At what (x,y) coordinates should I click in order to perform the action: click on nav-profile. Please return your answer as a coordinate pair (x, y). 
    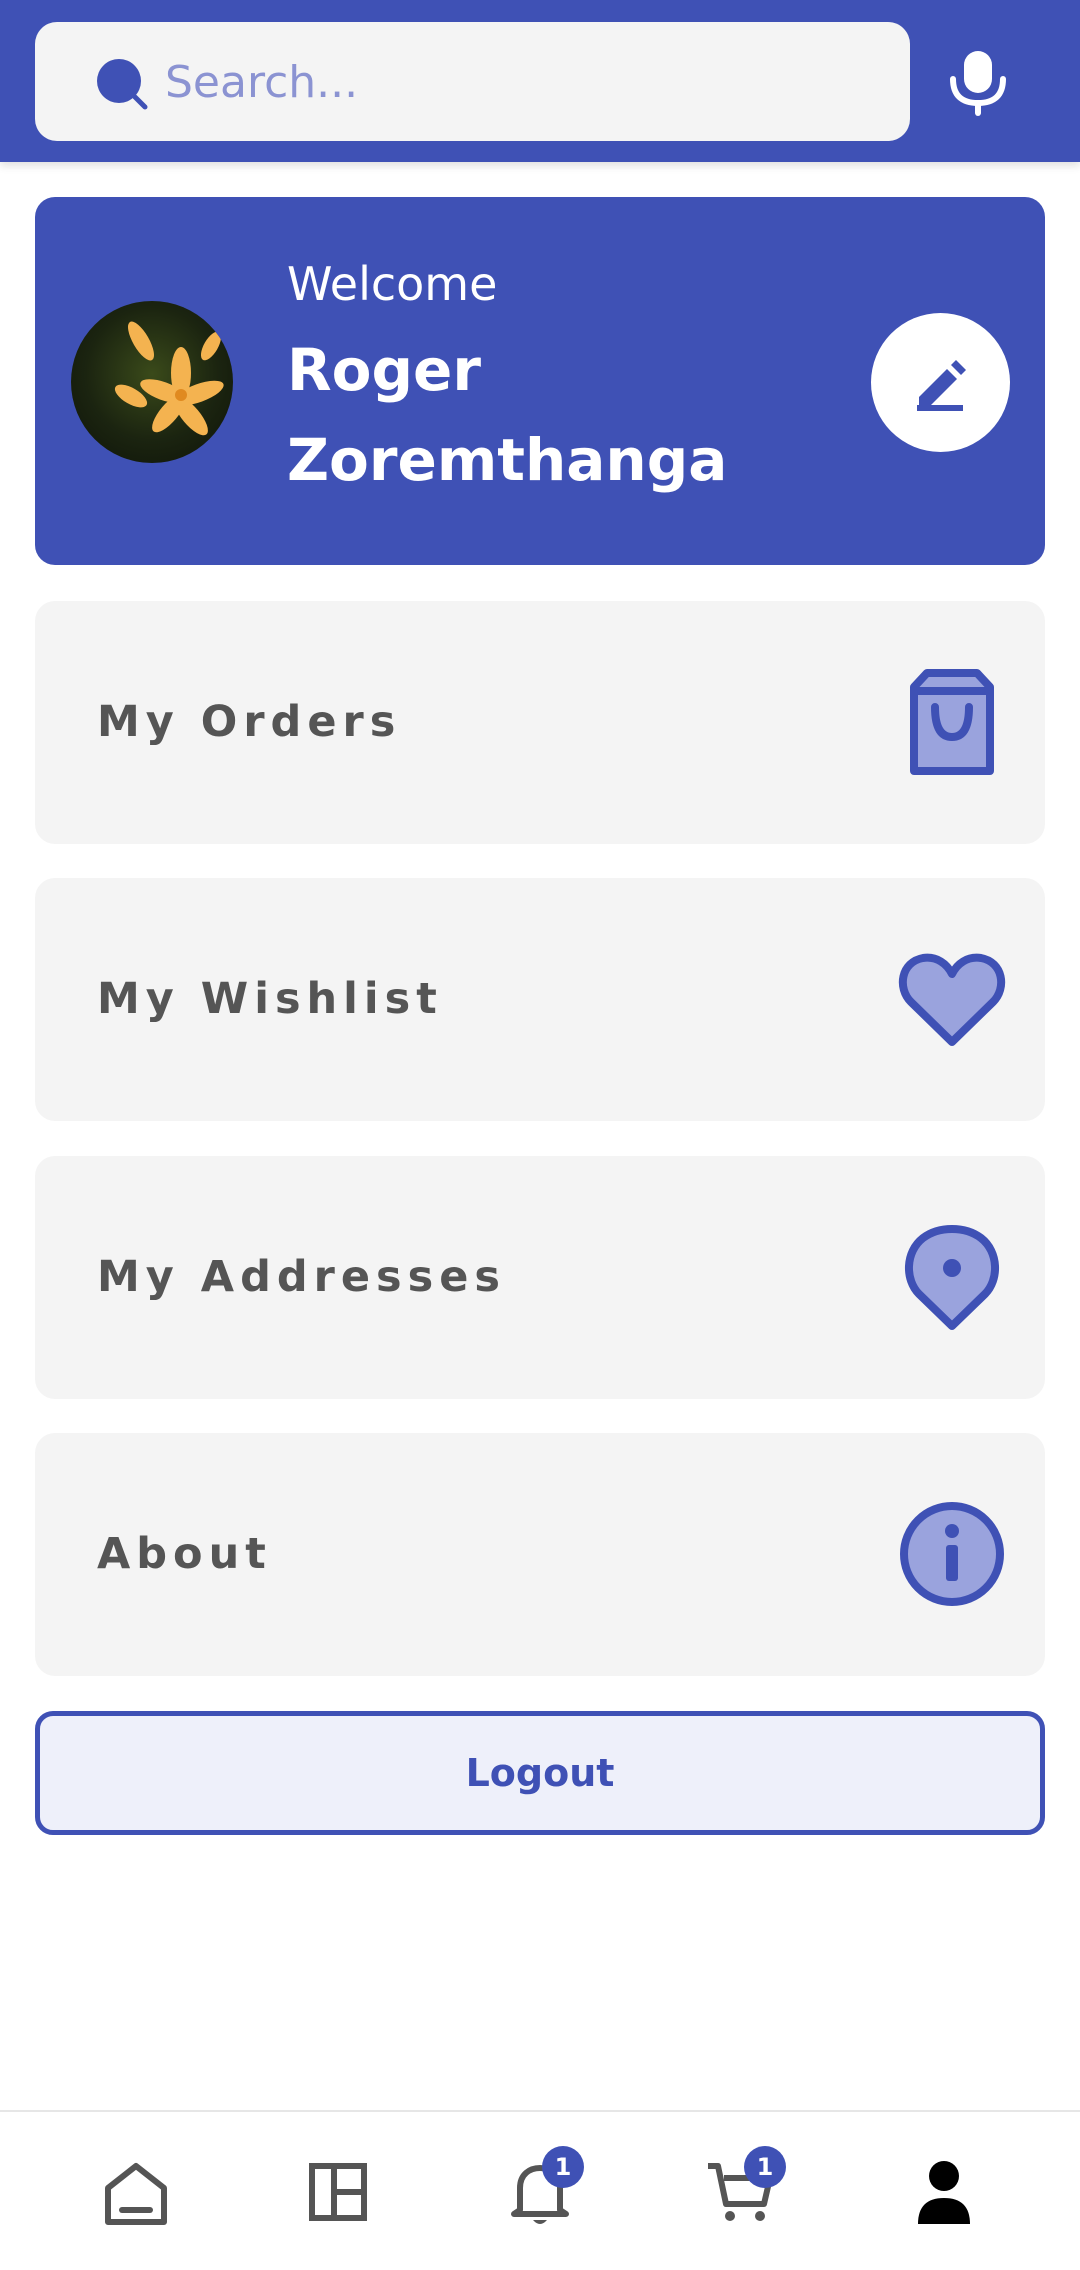
    Looking at the image, I should click on (944, 2192).